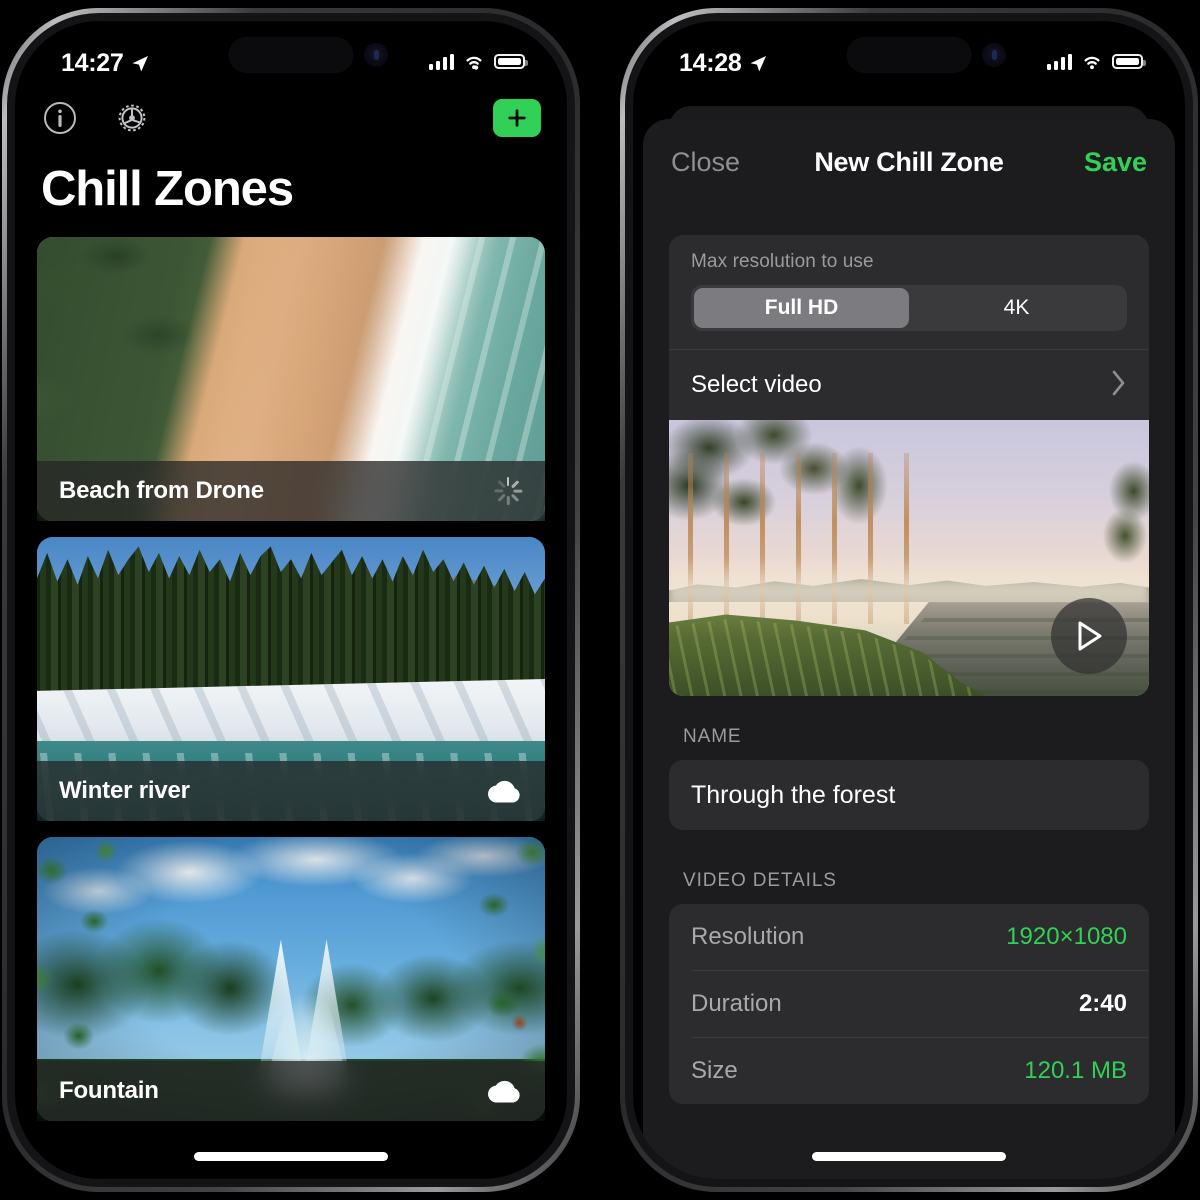 The width and height of the screenshot is (1200, 1200). Describe the element at coordinates (909, 795) in the screenshot. I see `name-input: Through the forest` at that location.